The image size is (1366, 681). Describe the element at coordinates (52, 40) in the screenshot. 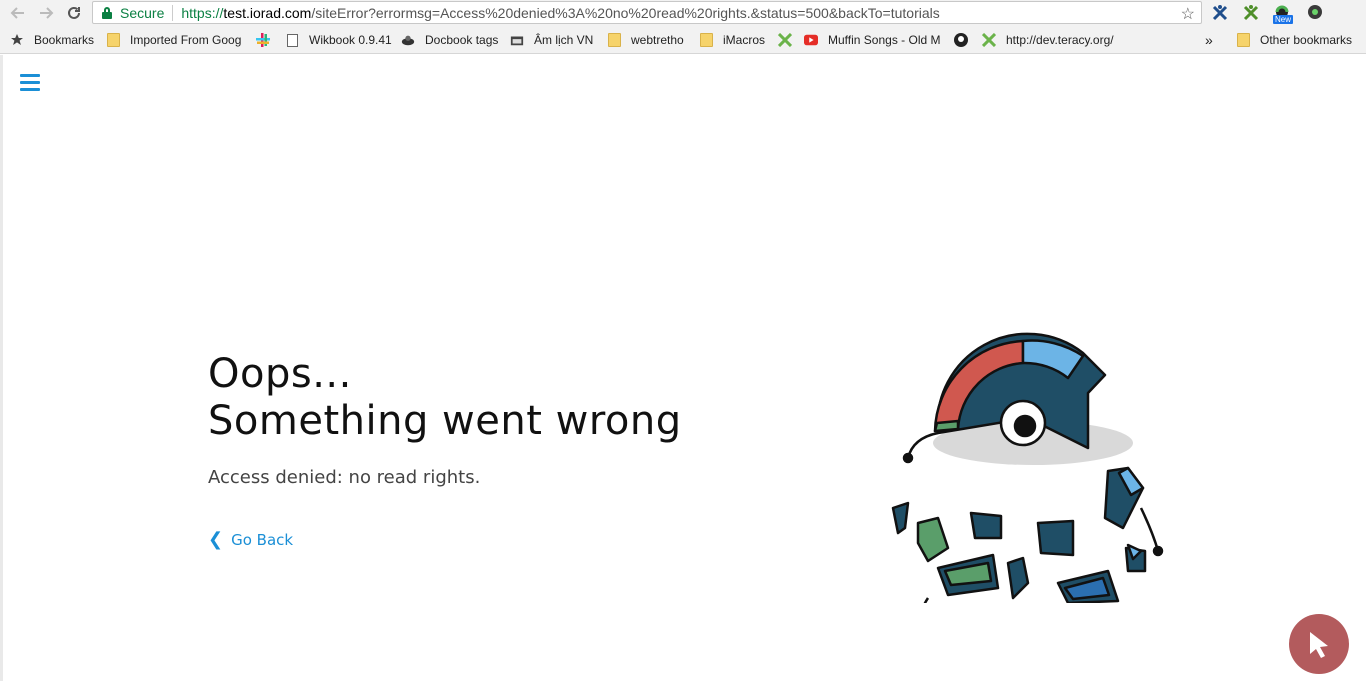

I see `bookmark-bookmarks: Bookmarks` at that location.